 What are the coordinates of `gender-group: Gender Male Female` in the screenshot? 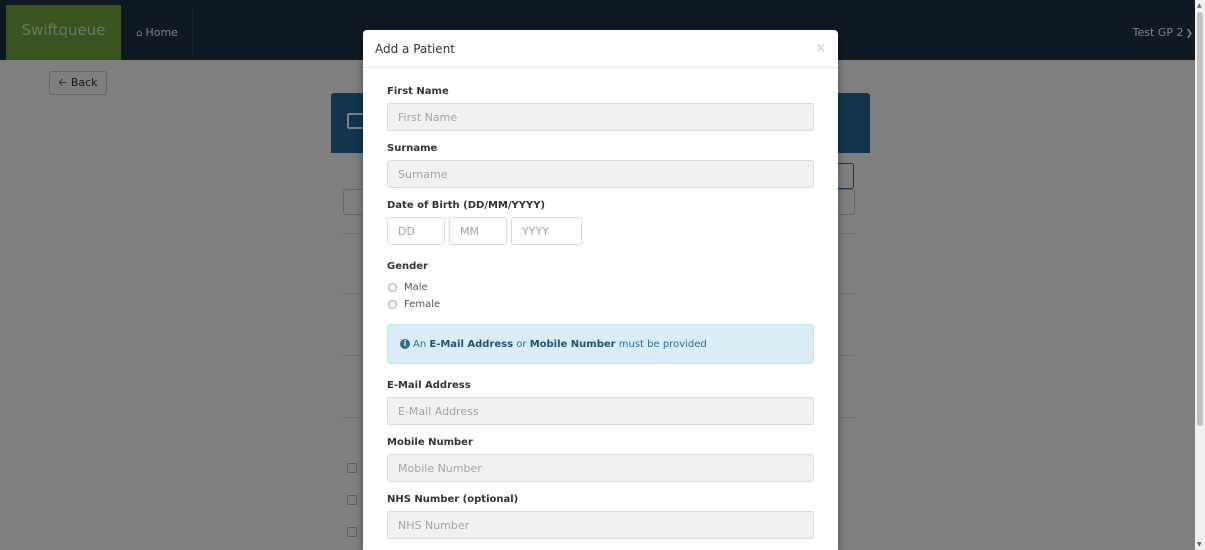 It's located at (600, 285).